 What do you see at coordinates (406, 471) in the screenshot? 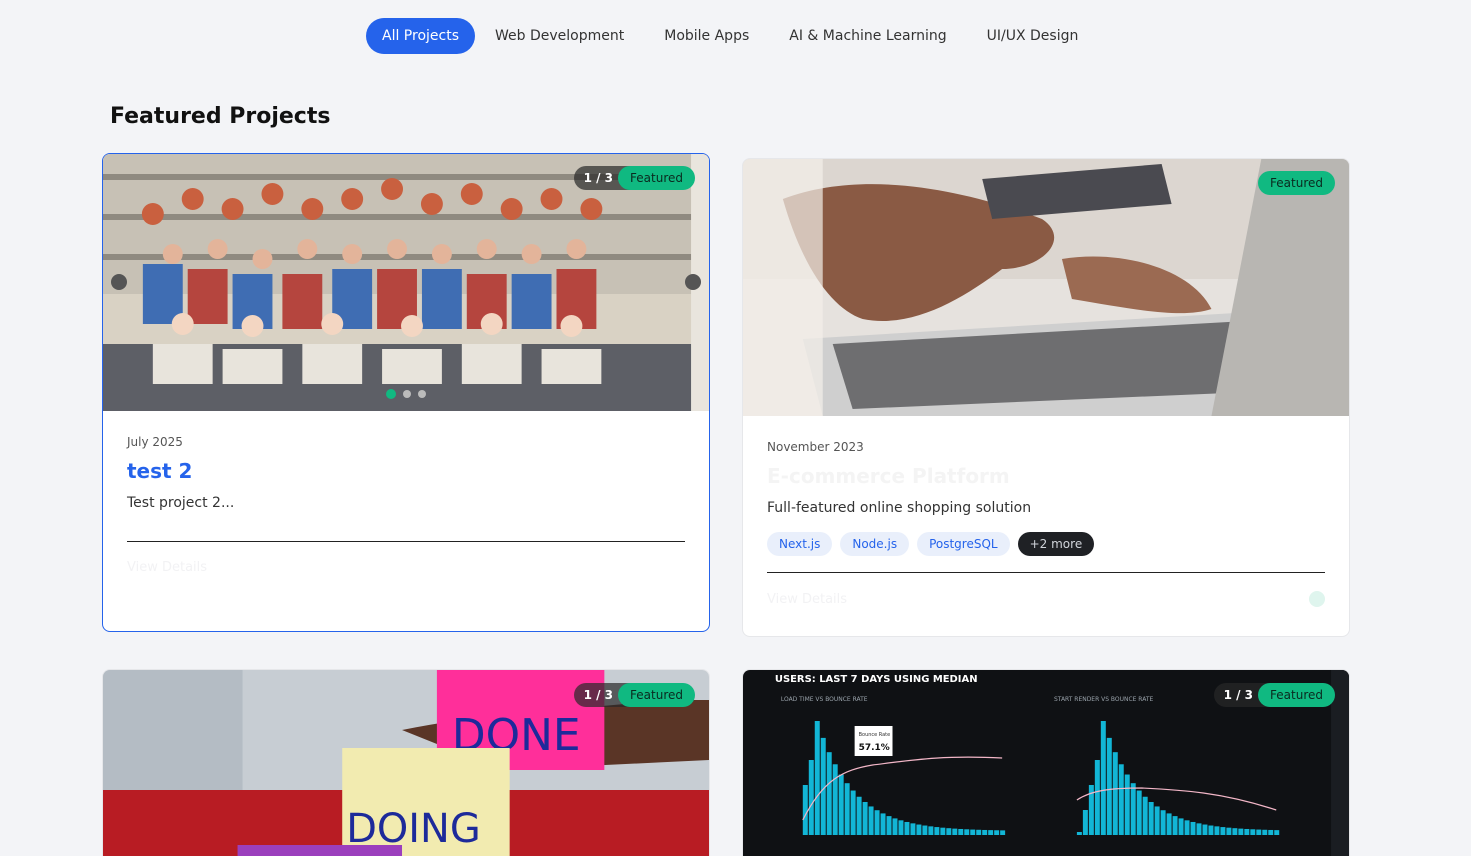
I see `project-title: test 2` at bounding box center [406, 471].